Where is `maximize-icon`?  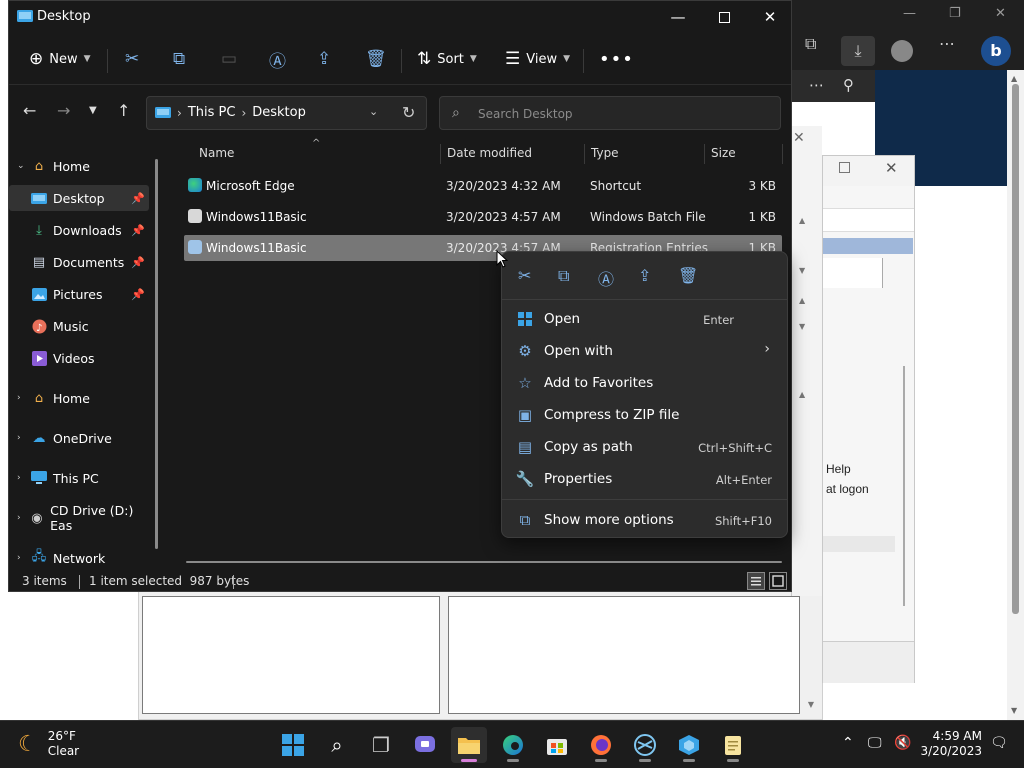 maximize-icon is located at coordinates (844, 167).